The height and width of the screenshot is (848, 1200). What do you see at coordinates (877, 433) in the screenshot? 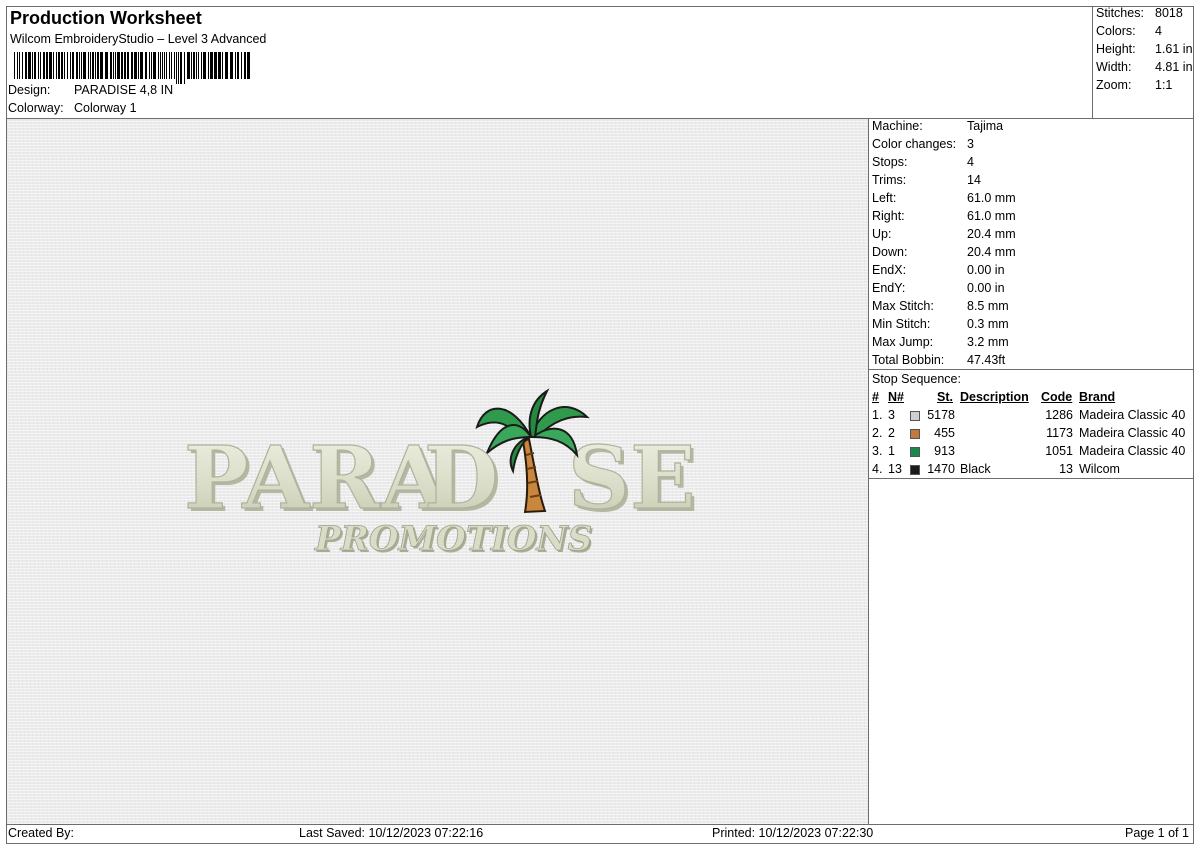
I see `sequence-cell-num: 2.` at bounding box center [877, 433].